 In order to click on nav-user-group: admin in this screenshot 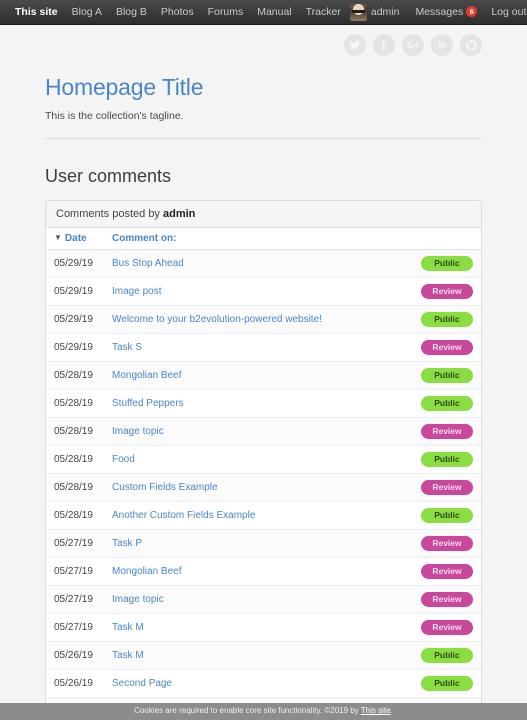, I will do `click(378, 12)`.